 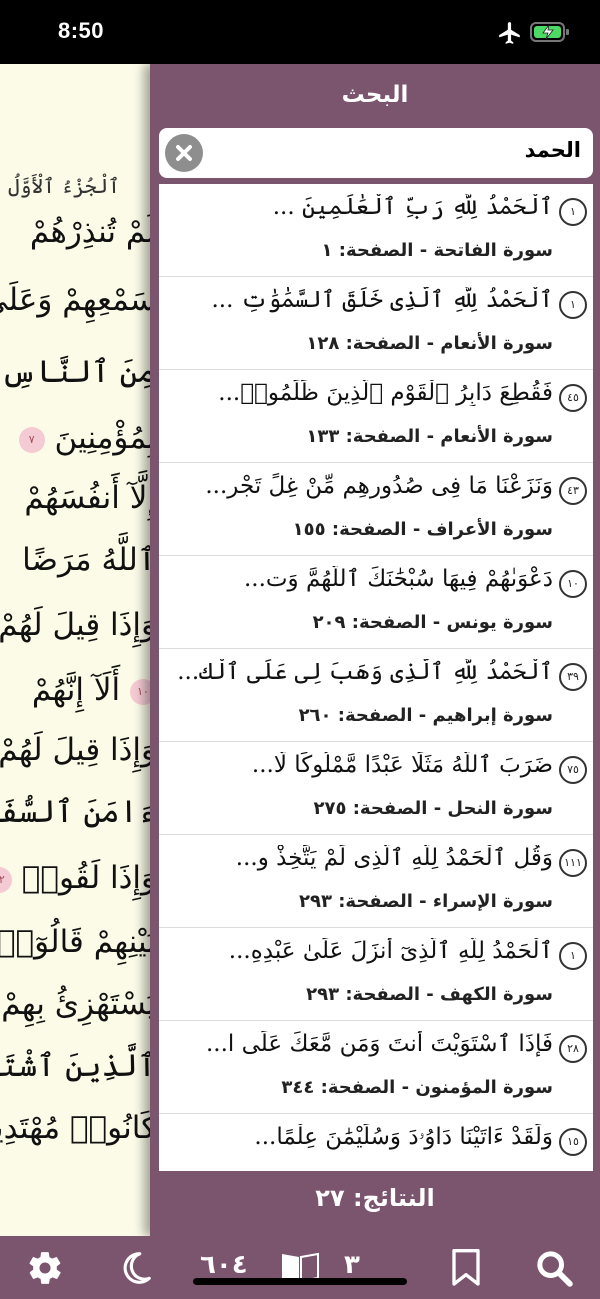 What do you see at coordinates (466, 1268) in the screenshot?
I see `bookmark-icon` at bounding box center [466, 1268].